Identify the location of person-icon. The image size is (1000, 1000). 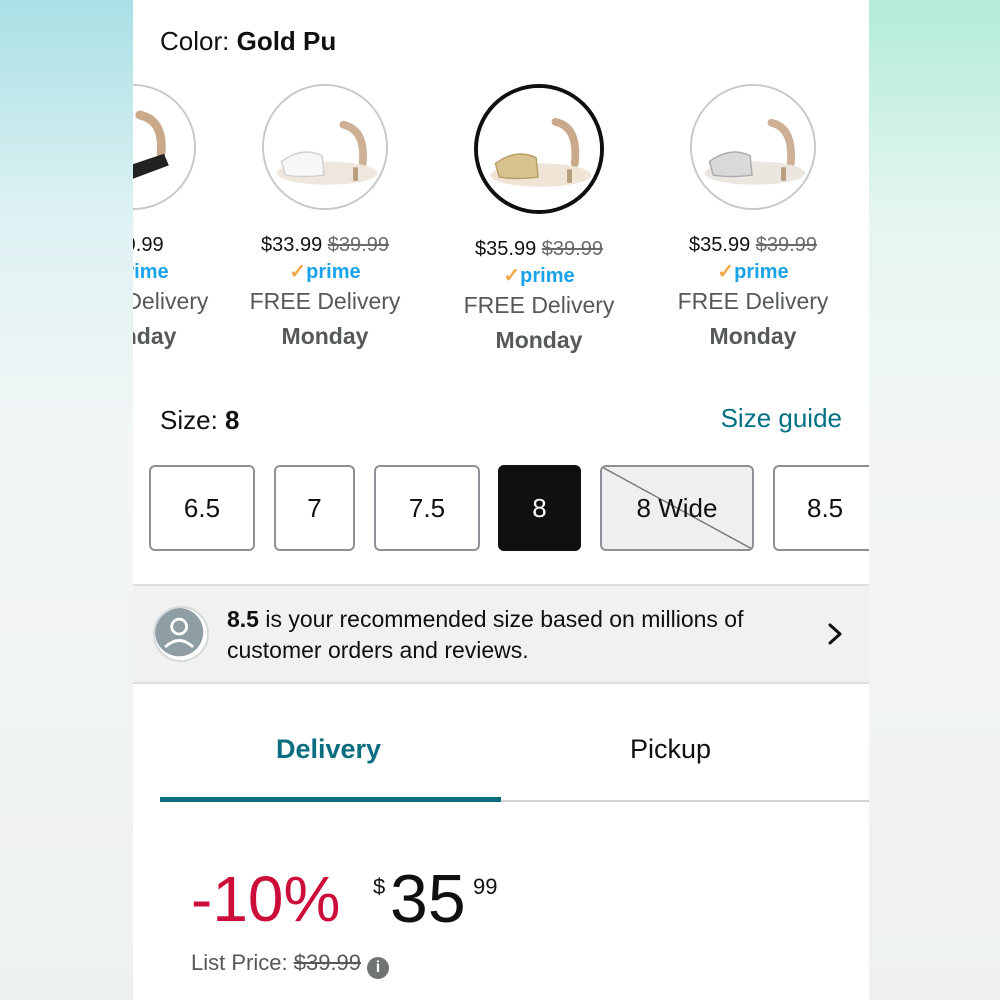
(181, 634).